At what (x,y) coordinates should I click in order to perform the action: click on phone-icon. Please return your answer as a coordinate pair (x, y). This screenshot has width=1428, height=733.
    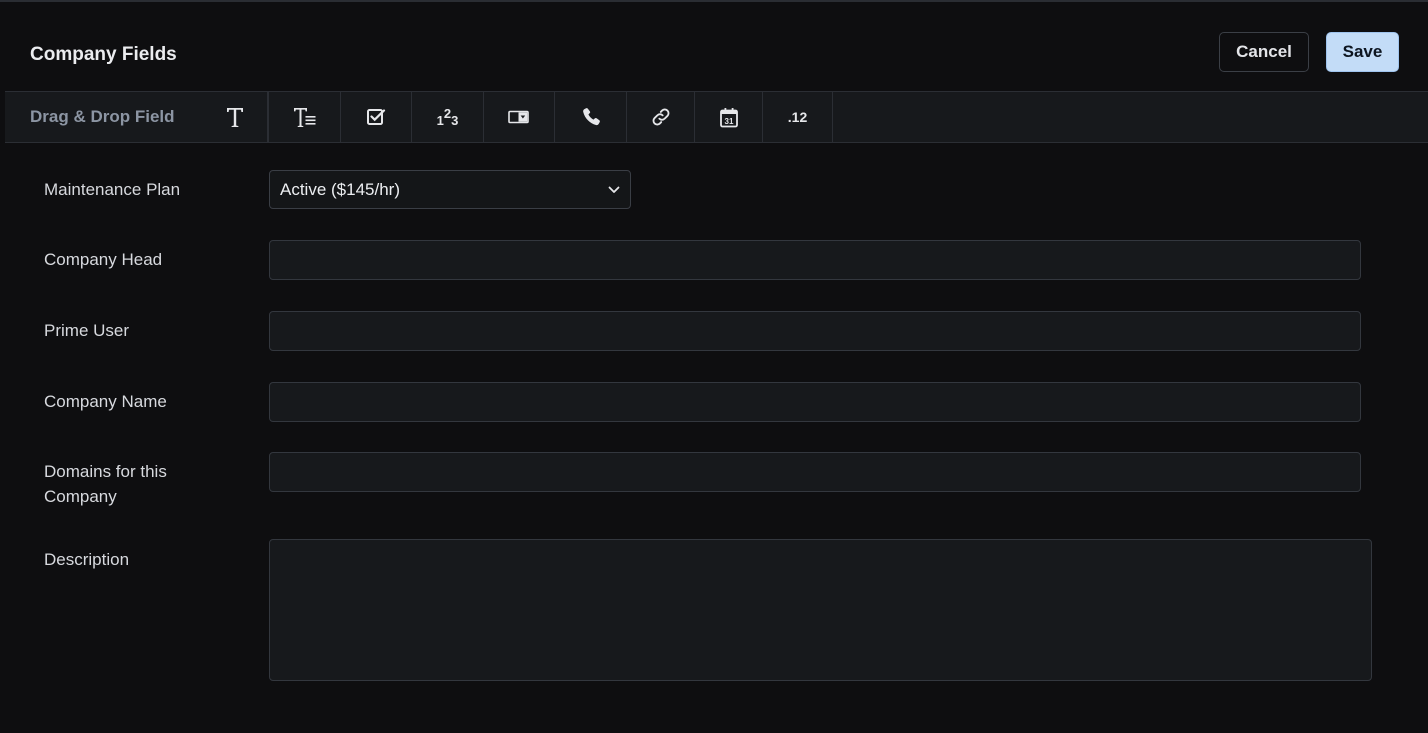
    Looking at the image, I should click on (591, 117).